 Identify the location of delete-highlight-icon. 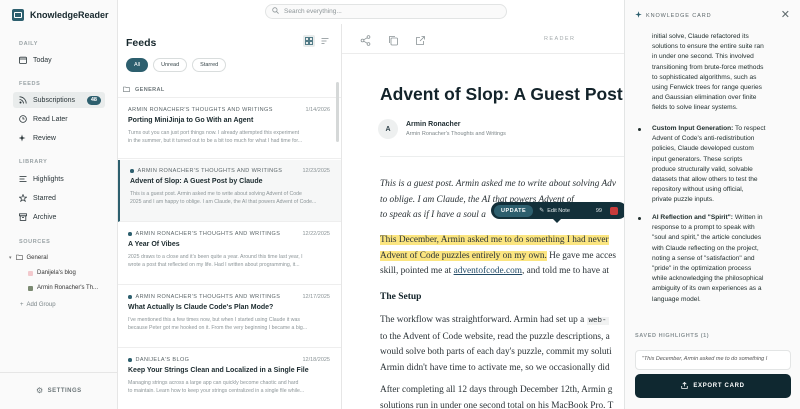
(614, 210).